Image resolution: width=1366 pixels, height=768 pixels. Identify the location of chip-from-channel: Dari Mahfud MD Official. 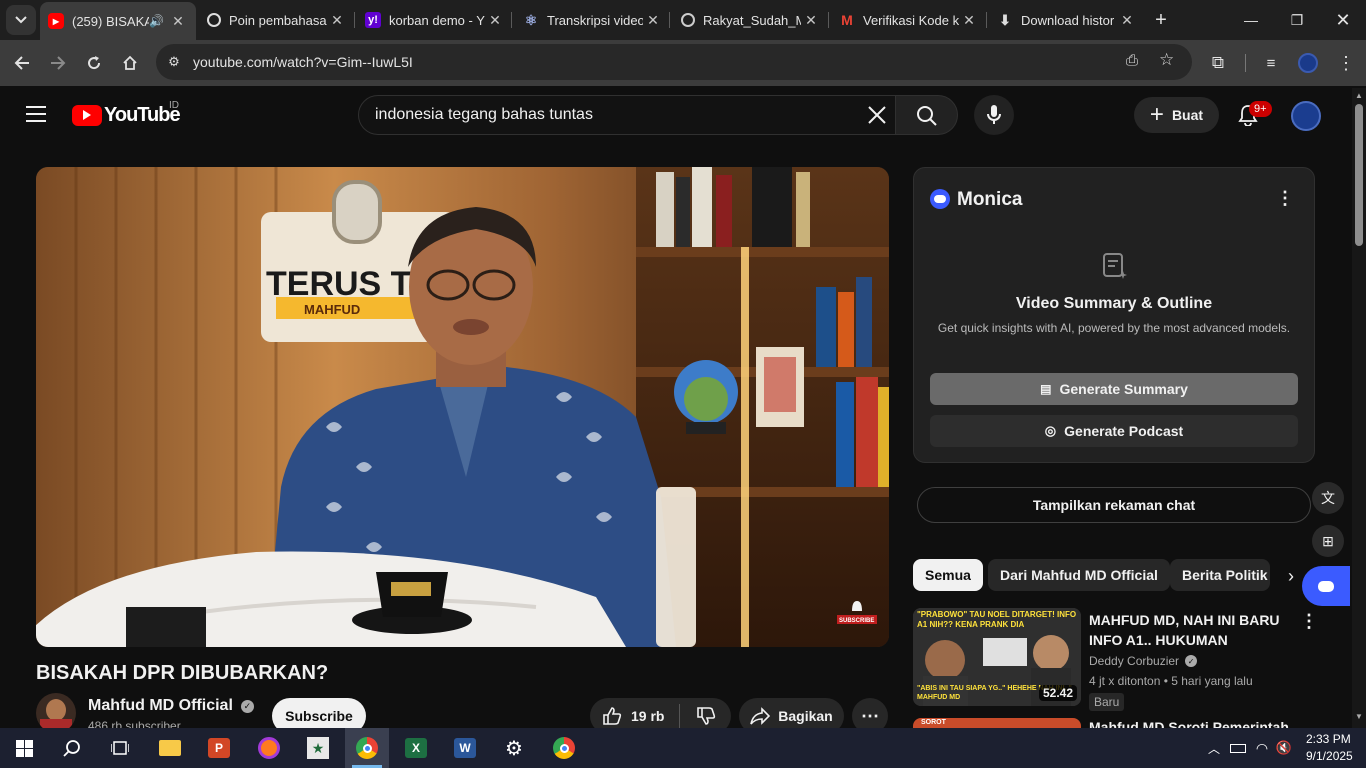
(1079, 575).